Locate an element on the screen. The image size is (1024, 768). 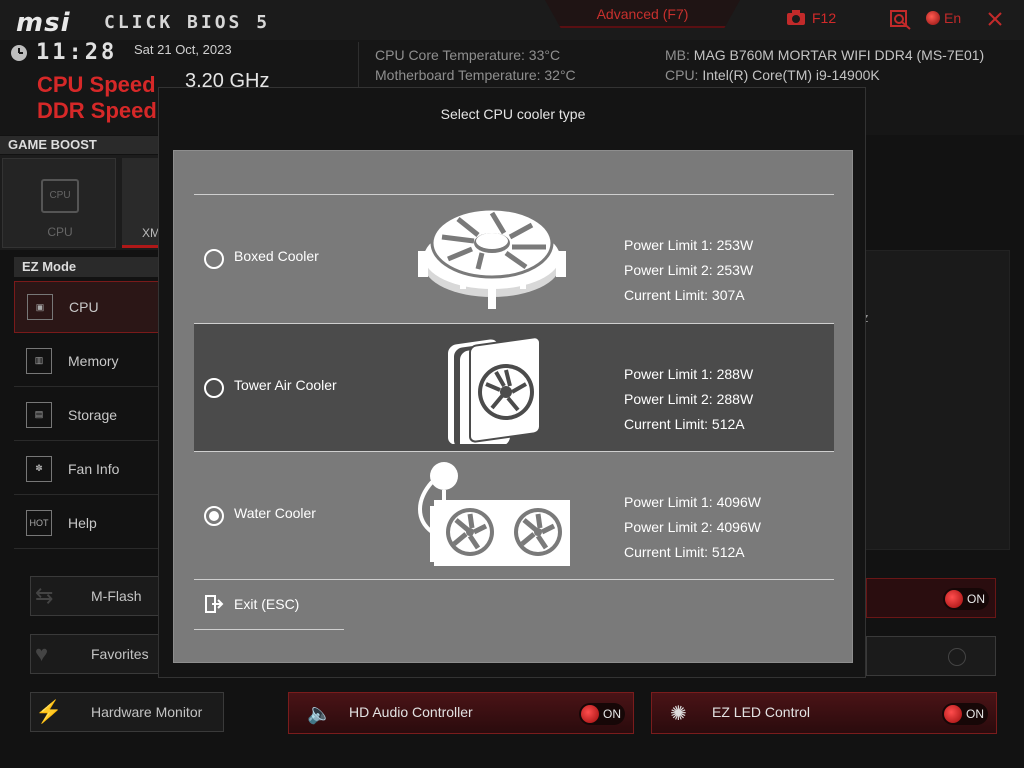
sidebar-item-cpu: ▣ CPU is located at coordinates (87, 307).